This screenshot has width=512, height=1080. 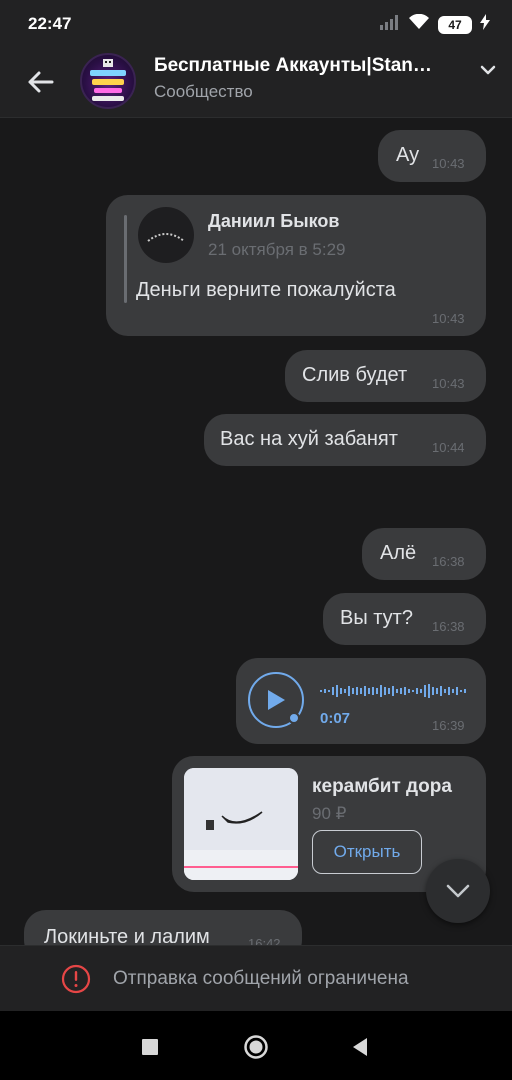 I want to click on message-text: Вас на хуй забанят, so click(x=309, y=439).